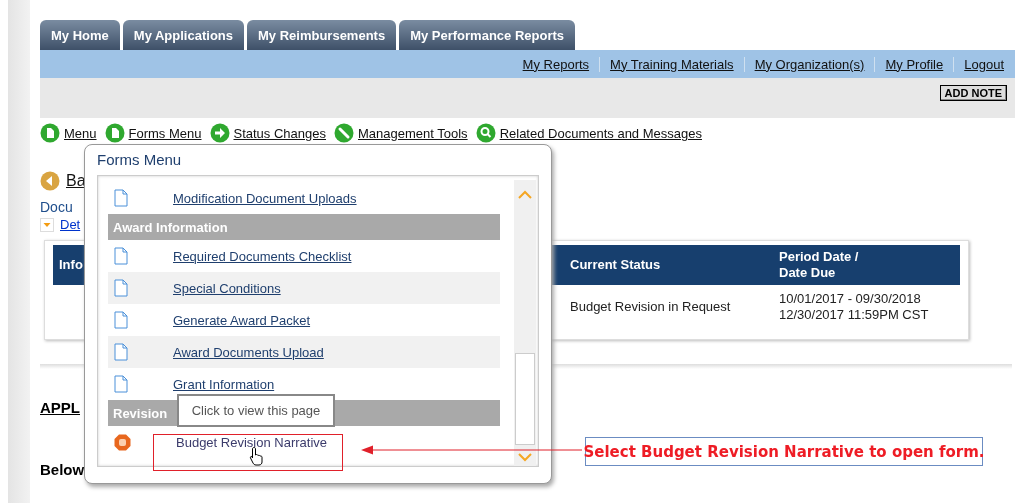 The image size is (1029, 503). Describe the element at coordinates (62, 469) in the screenshot. I see `body-text: Below` at that location.